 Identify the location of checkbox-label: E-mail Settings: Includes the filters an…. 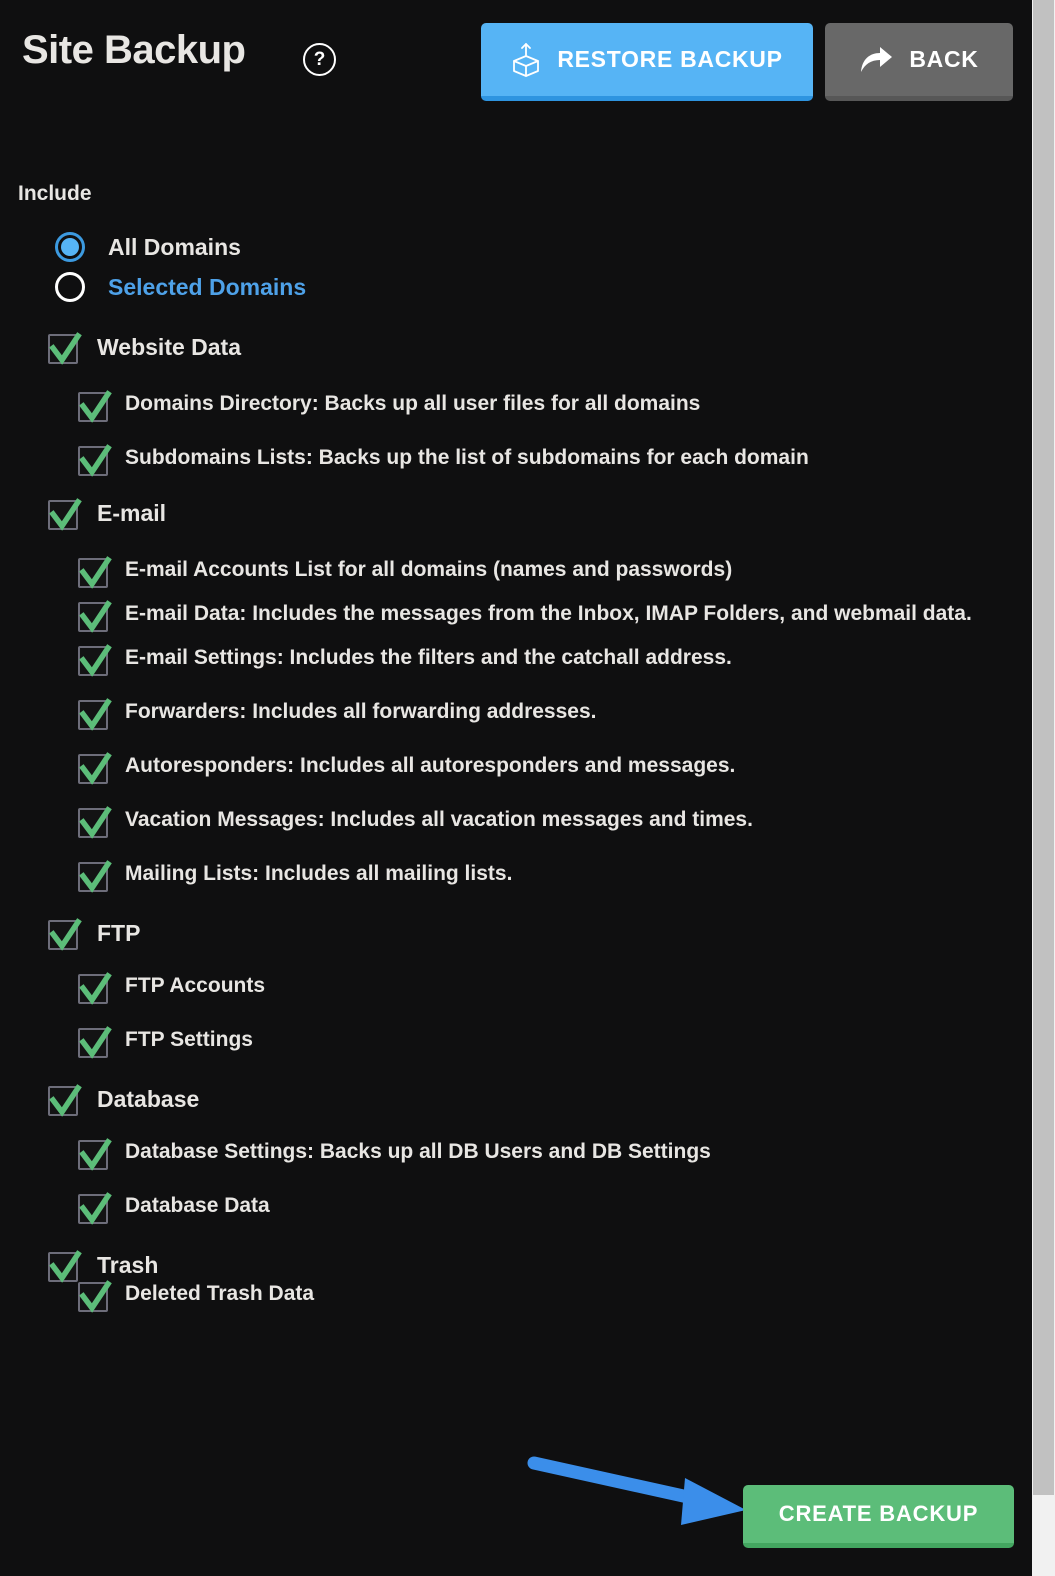
(428, 657).